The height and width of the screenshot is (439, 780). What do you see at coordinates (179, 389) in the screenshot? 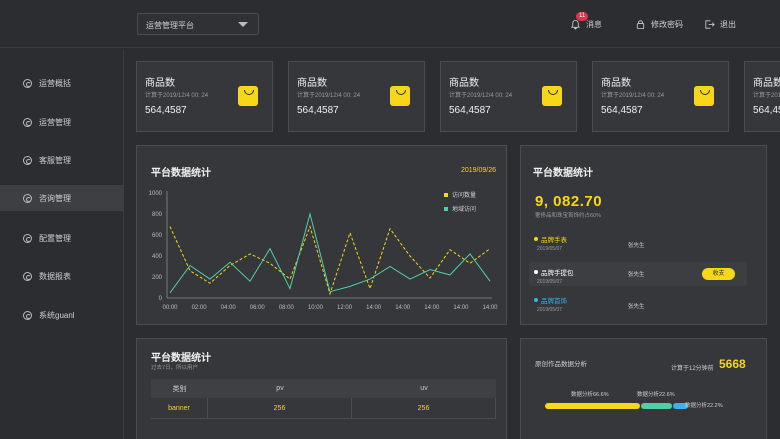
I see `table-header-cell: 类别` at bounding box center [179, 389].